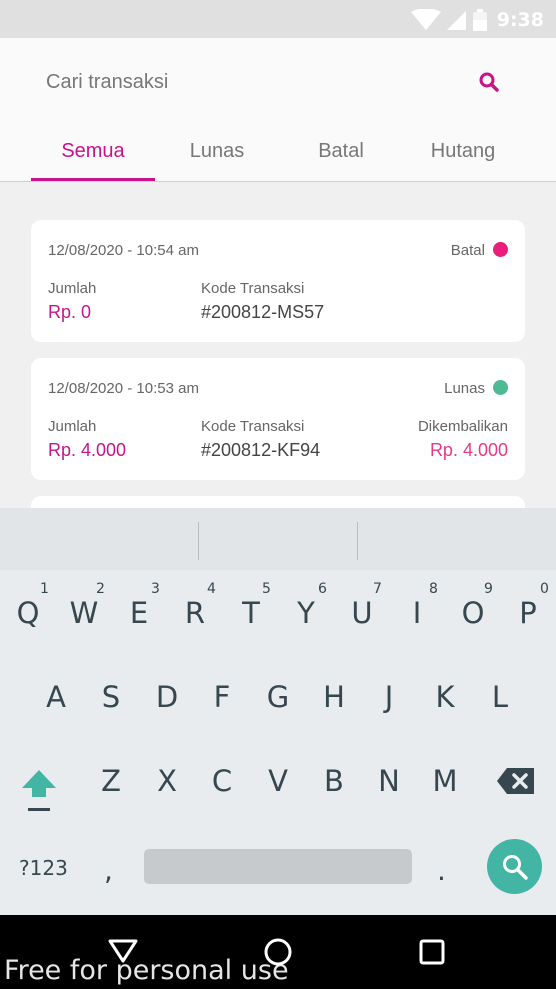 This screenshot has width=556, height=989. I want to click on key-r: R, so click(195, 613).